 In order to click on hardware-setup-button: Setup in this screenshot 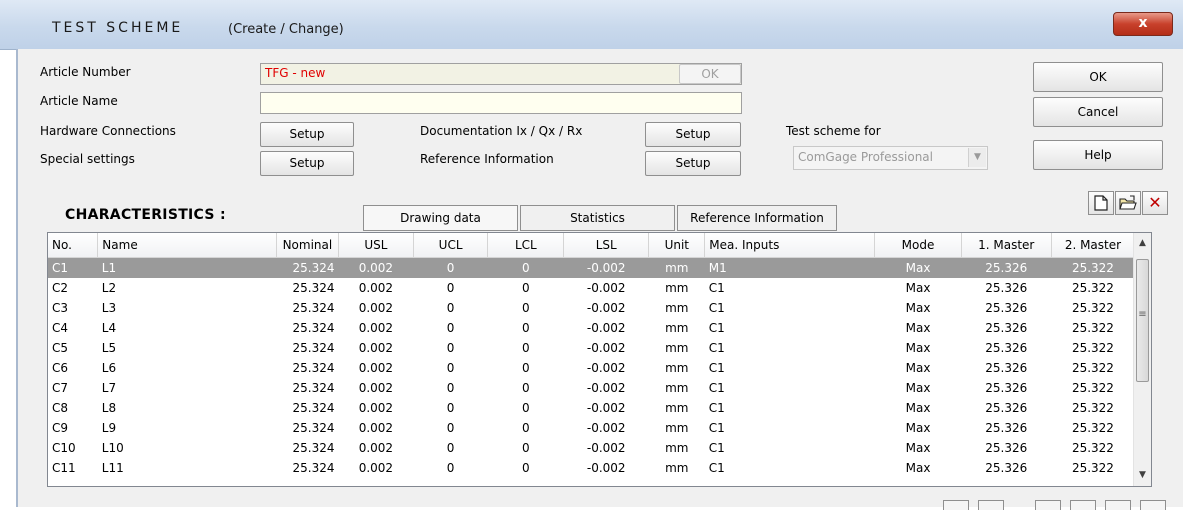, I will do `click(307, 134)`.